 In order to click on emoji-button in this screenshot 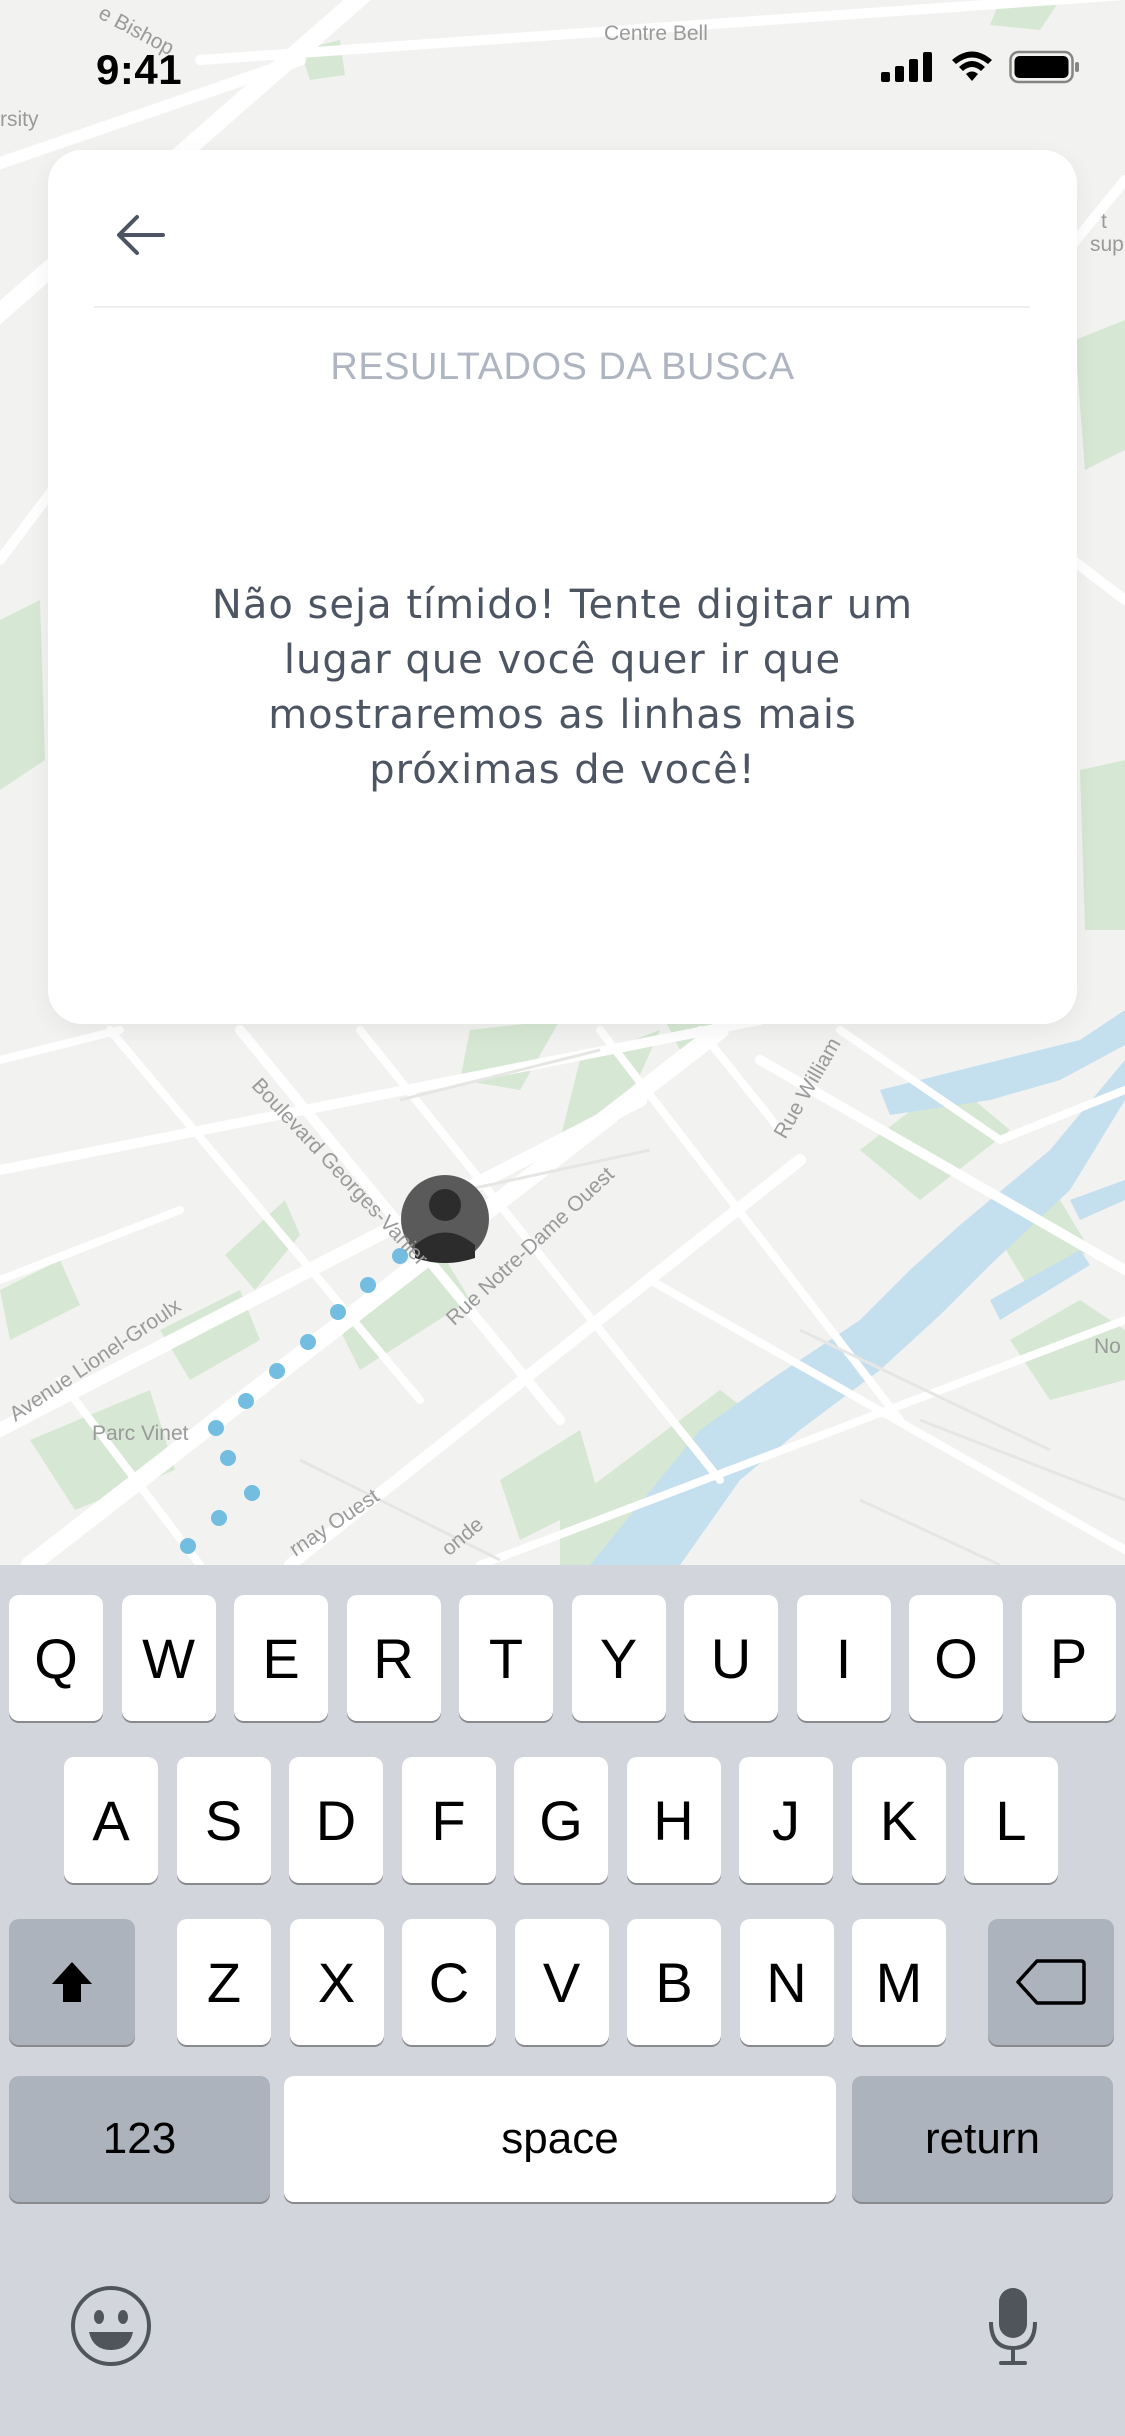, I will do `click(111, 2326)`.